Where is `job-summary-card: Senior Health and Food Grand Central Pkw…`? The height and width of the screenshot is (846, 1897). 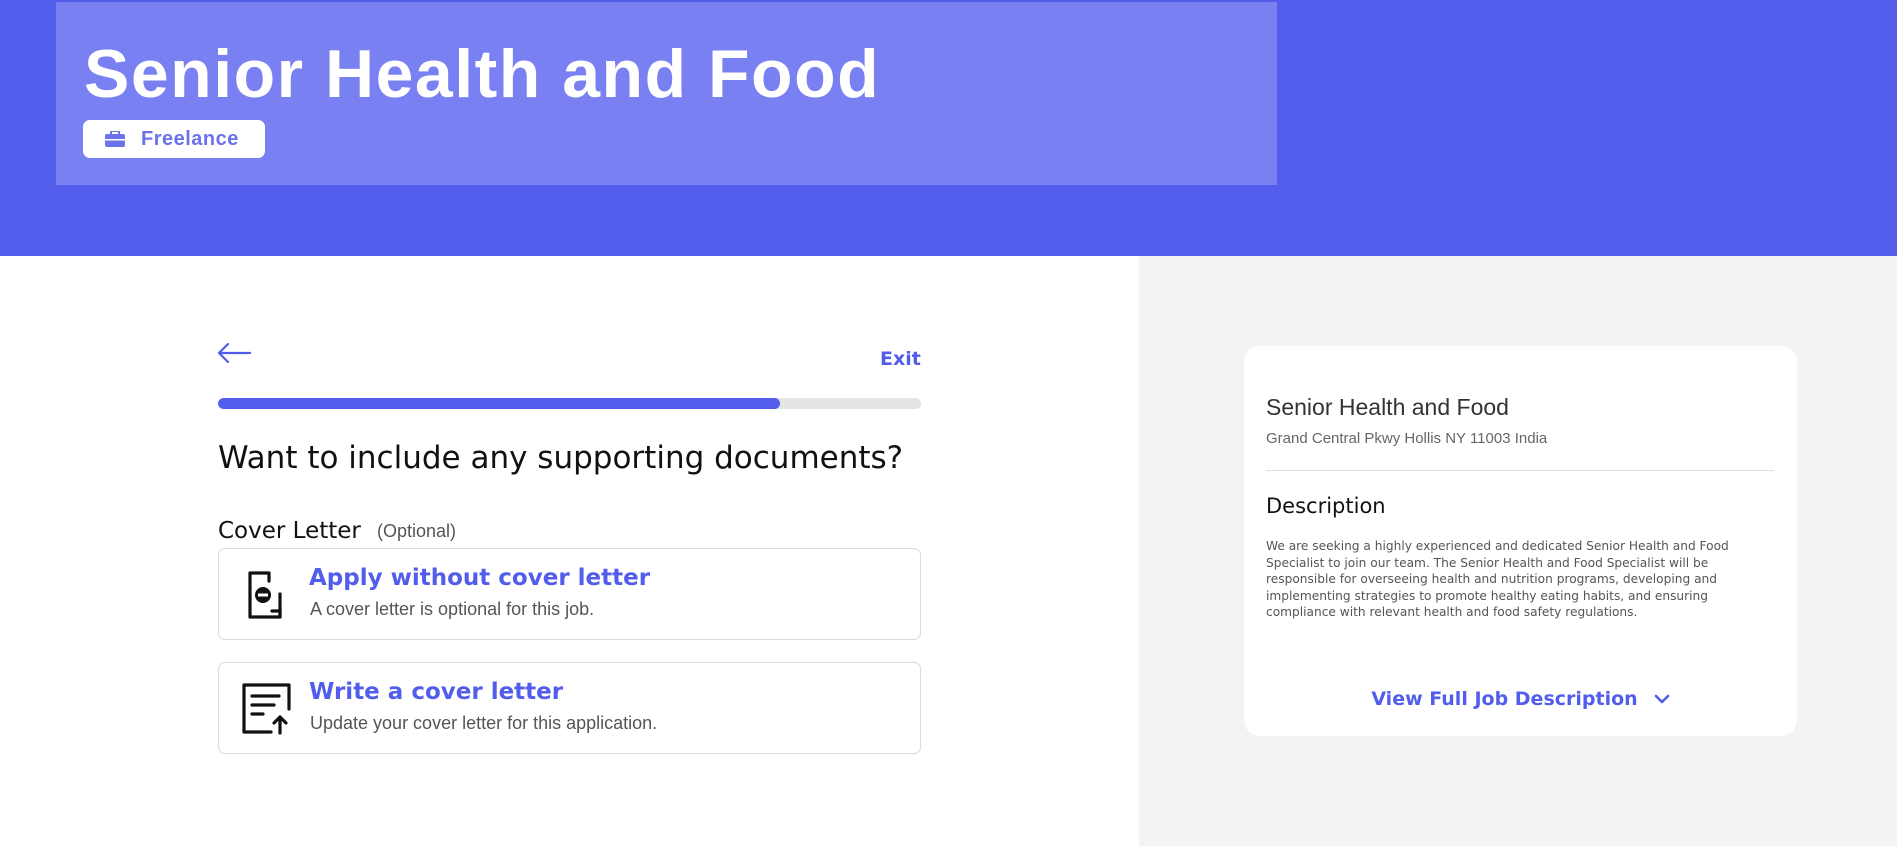 job-summary-card: Senior Health and Food Grand Central Pkw… is located at coordinates (1520, 541).